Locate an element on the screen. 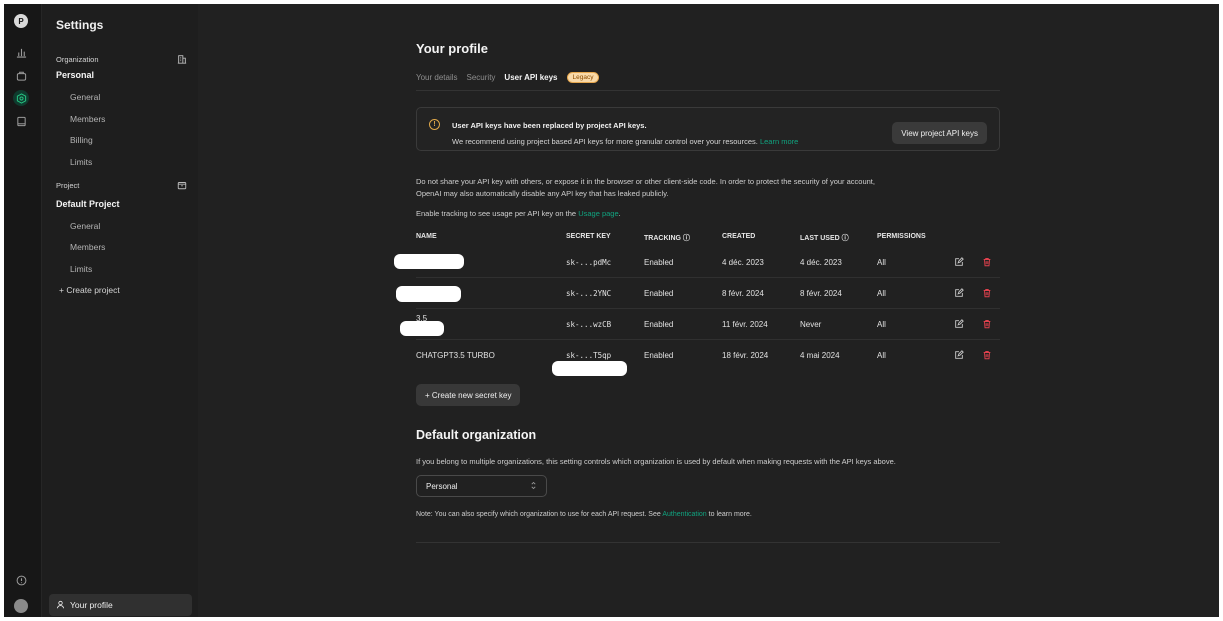  created-date: 11 févr. 2024 is located at coordinates (745, 324).